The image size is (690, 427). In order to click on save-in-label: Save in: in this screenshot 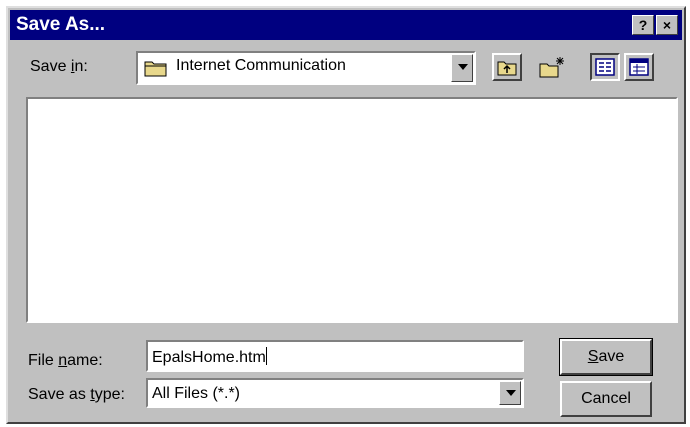, I will do `click(59, 66)`.